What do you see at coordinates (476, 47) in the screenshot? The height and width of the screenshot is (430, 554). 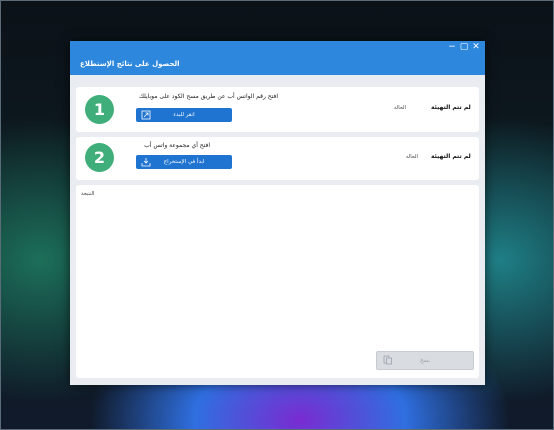 I see `close-icon: ✕` at bounding box center [476, 47].